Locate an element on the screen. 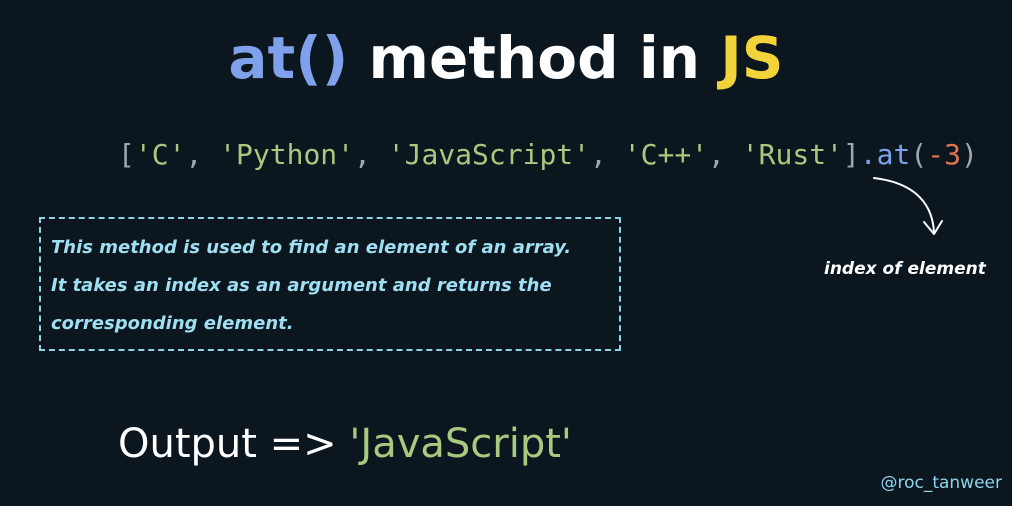 The image size is (1012, 506). author-handle: @roc_tanweer is located at coordinates (941, 483).